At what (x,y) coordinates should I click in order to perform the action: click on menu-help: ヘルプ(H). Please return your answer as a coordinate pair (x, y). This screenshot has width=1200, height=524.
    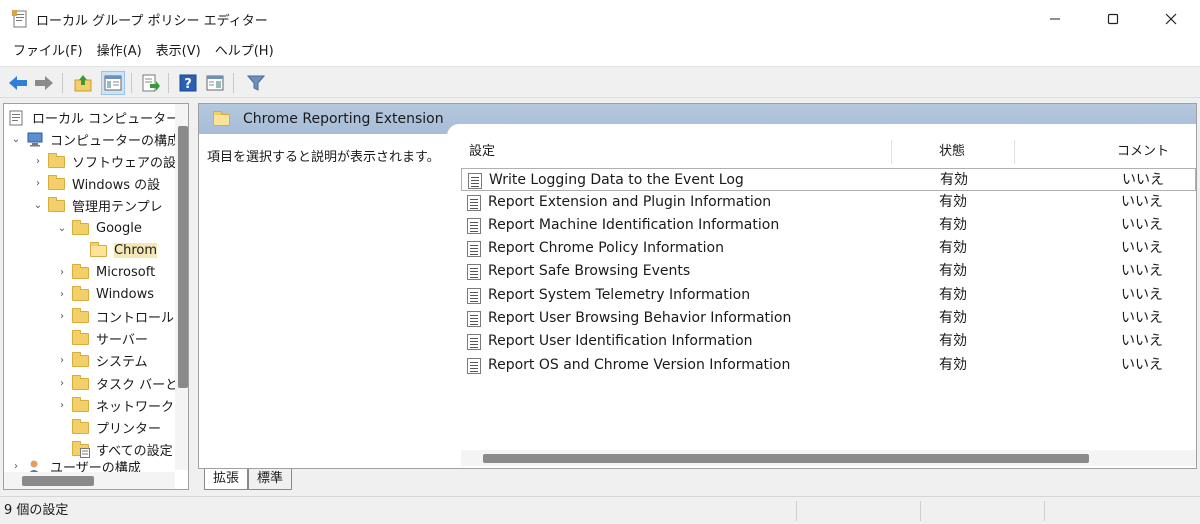
    Looking at the image, I should click on (244, 52).